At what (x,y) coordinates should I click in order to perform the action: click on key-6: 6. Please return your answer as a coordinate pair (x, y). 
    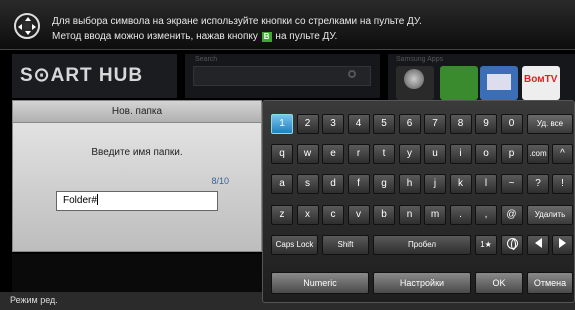
    Looking at the image, I should click on (409, 124).